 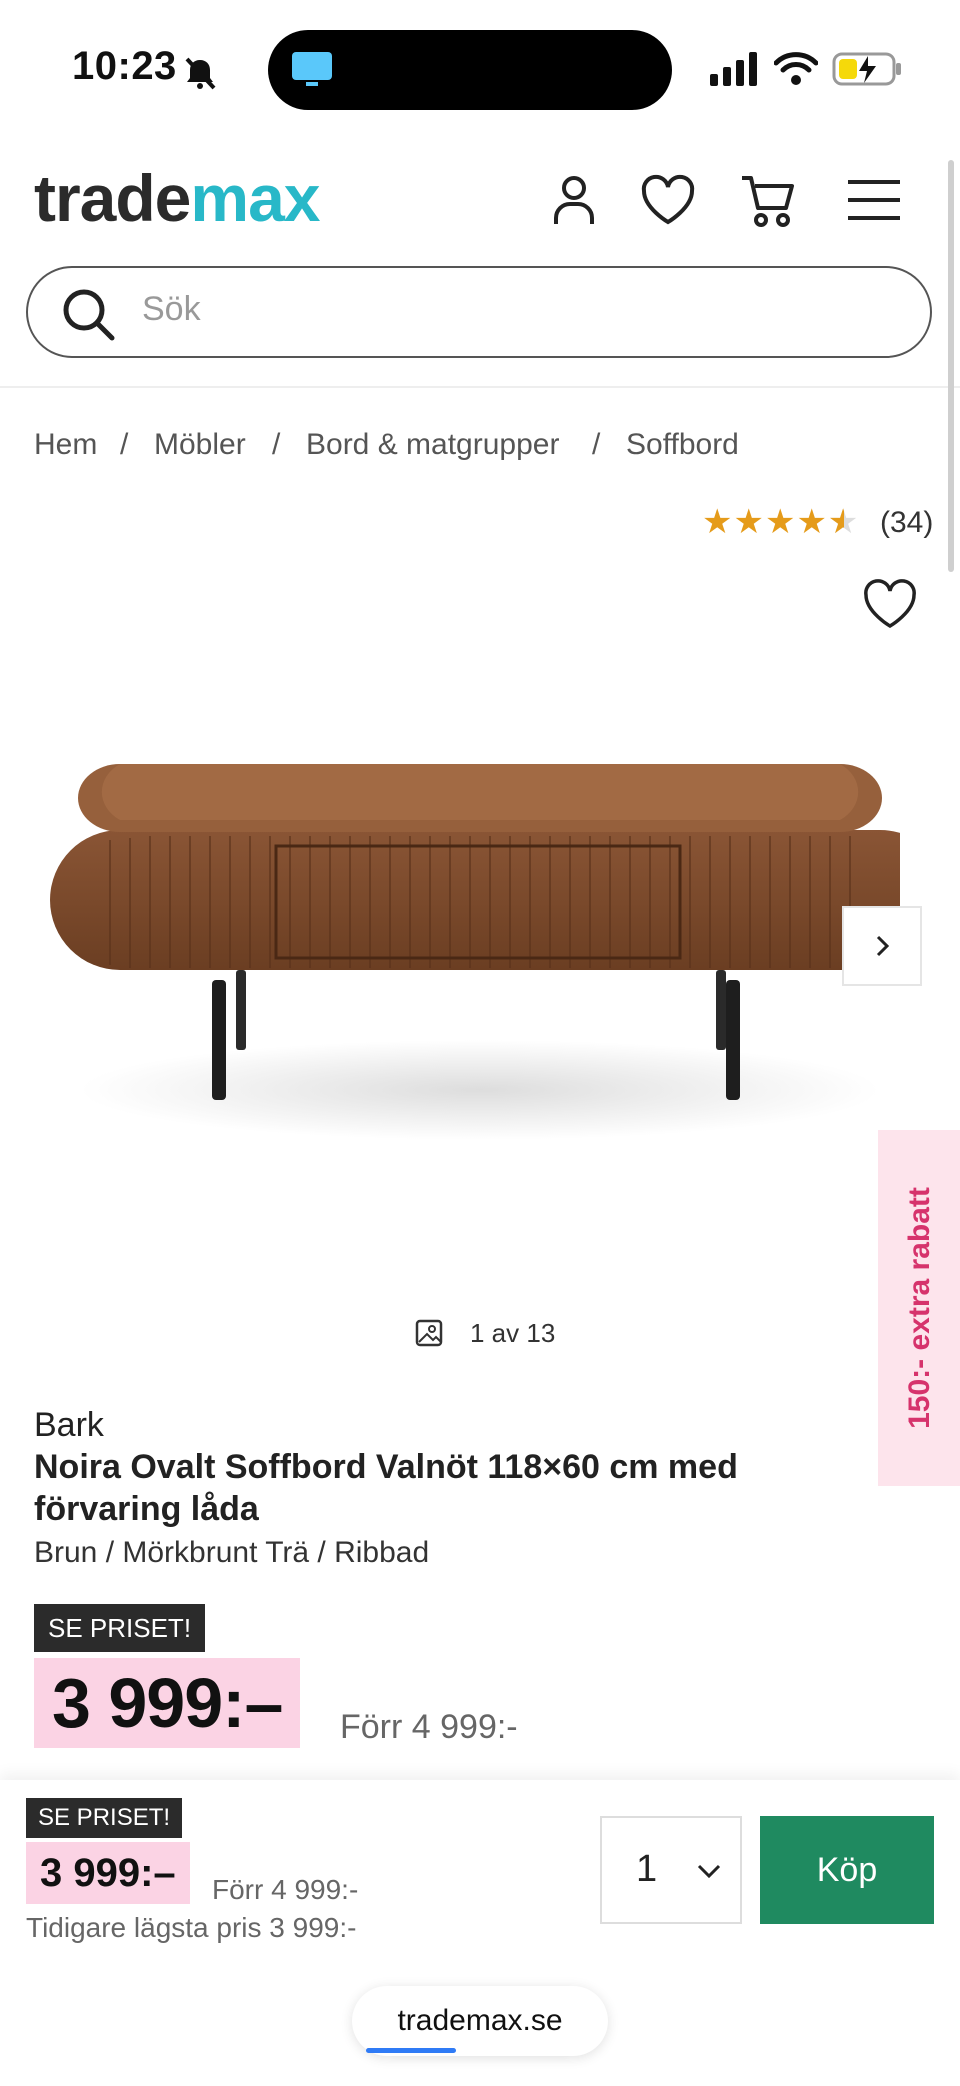 I want to click on cart-icon, so click(x=768, y=200).